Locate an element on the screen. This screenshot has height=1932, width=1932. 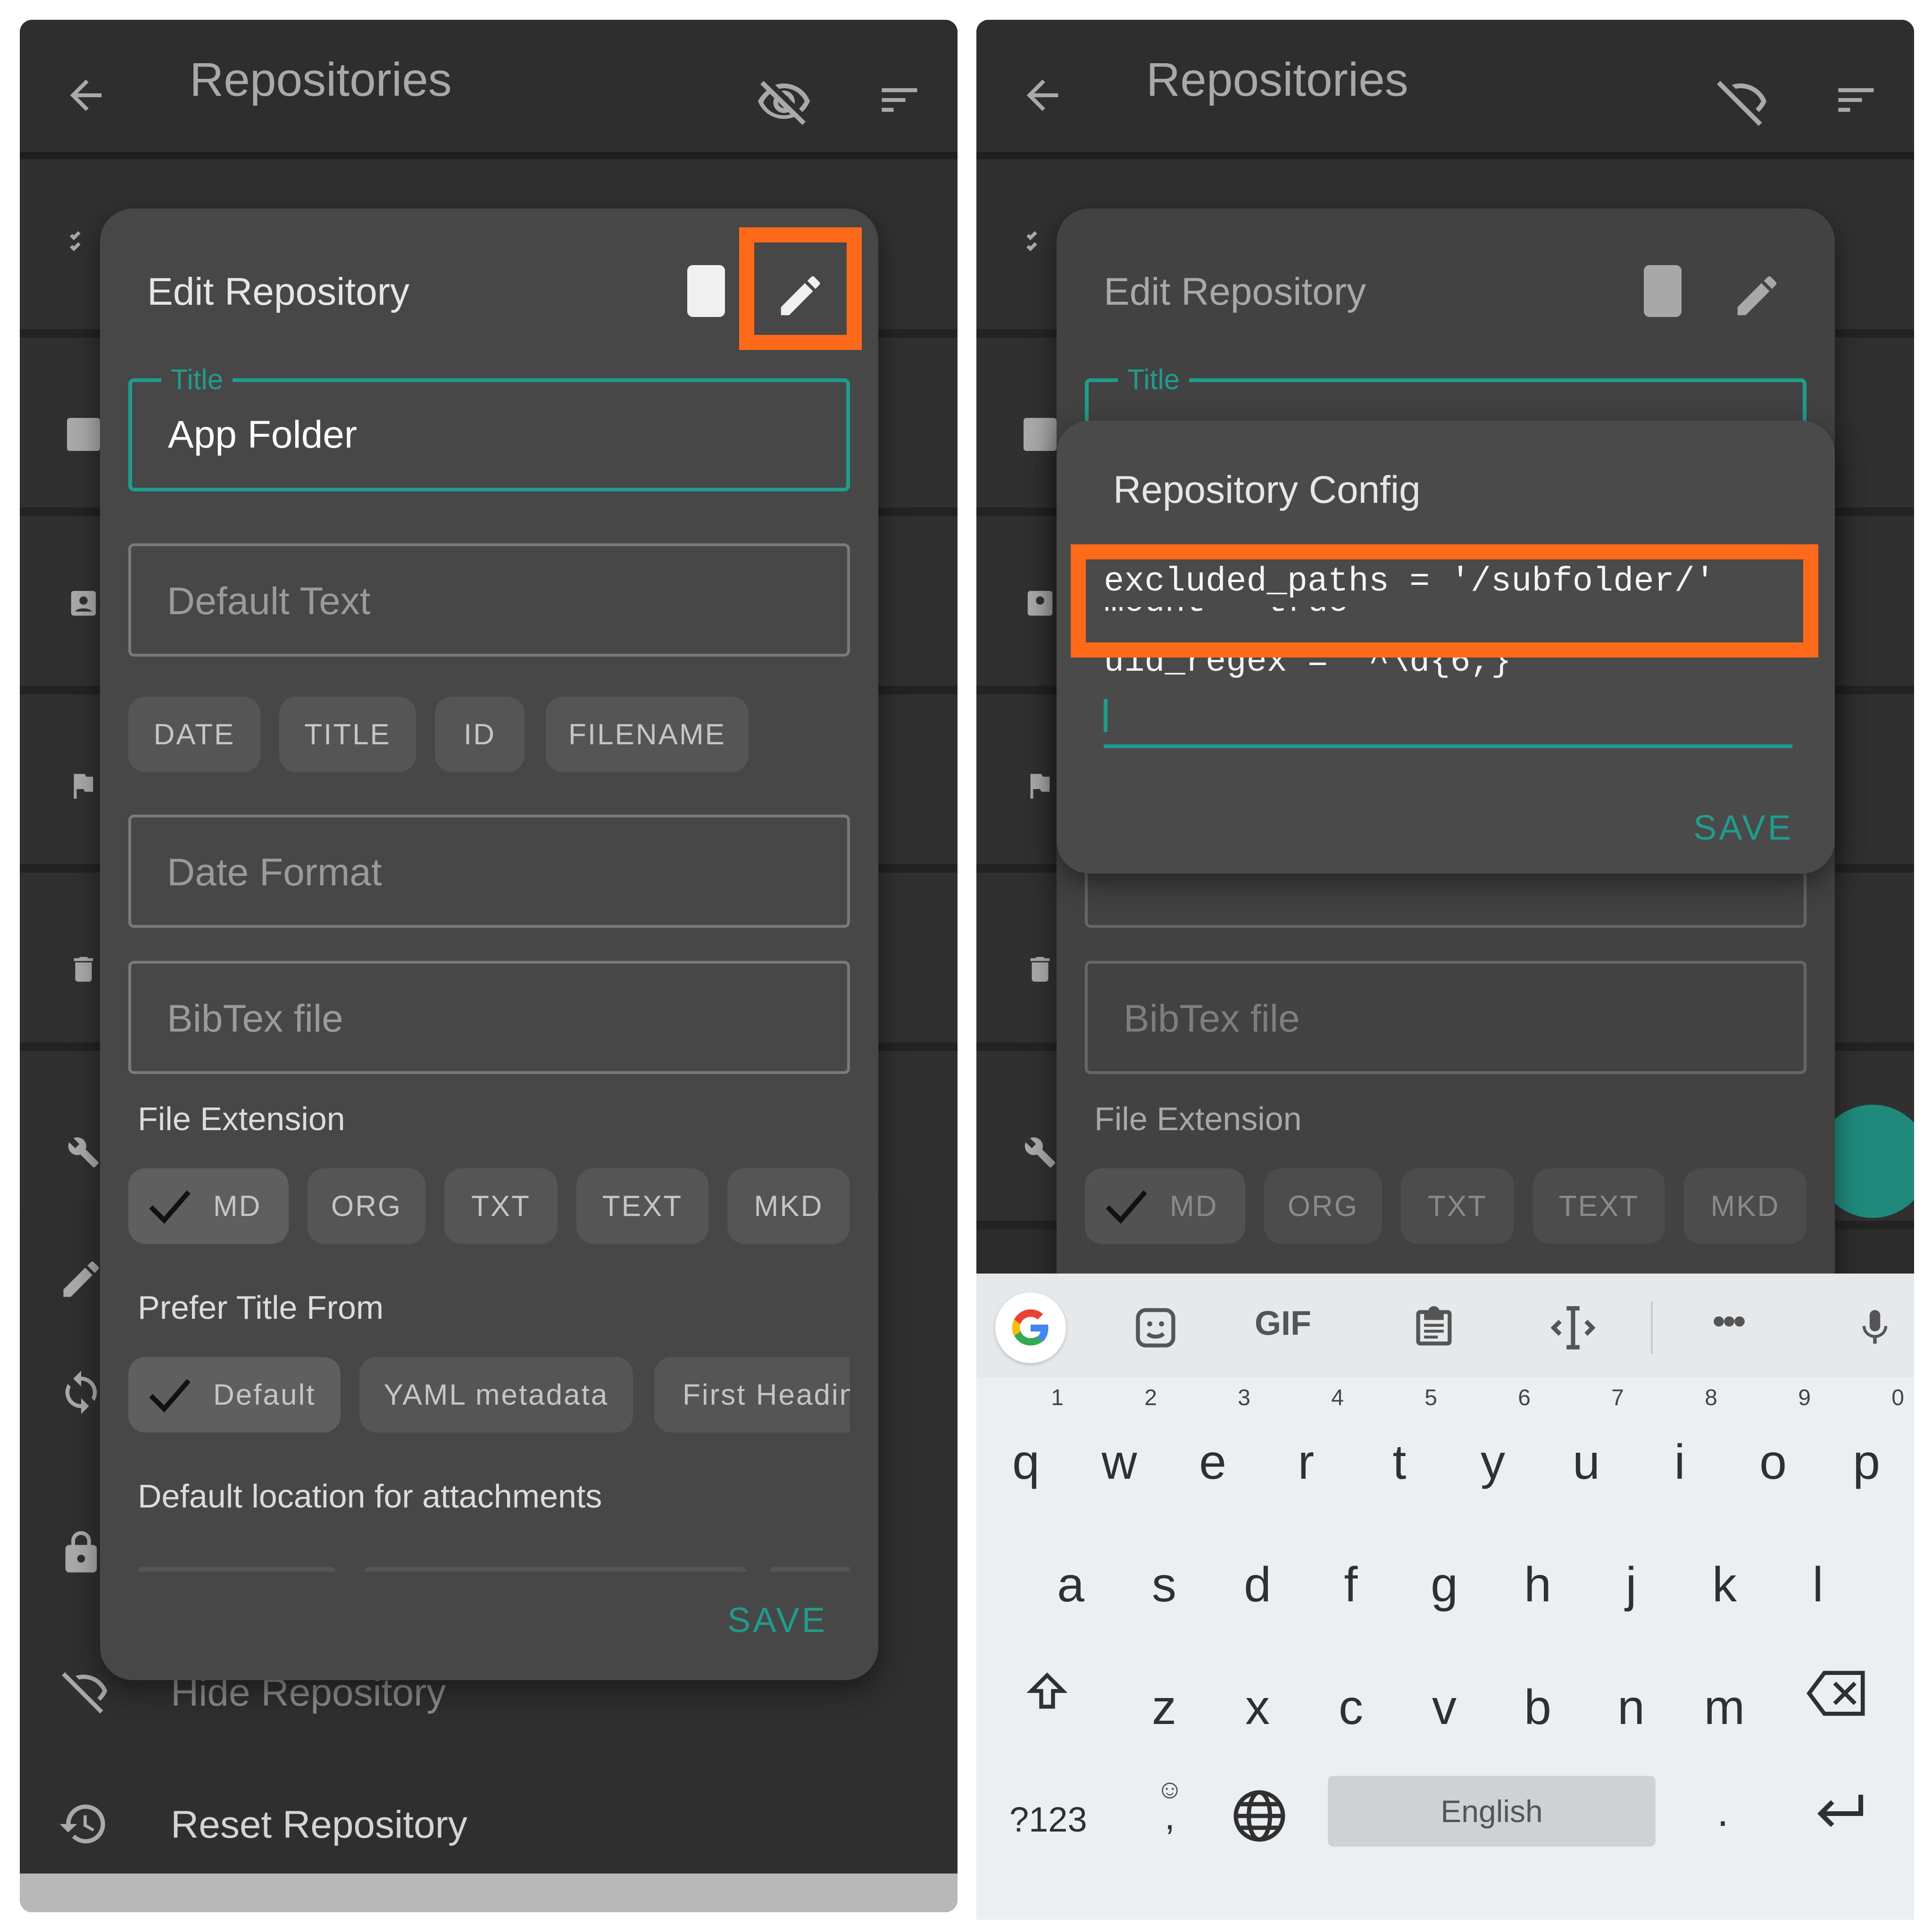
prefer-title-label: Prefer Title From is located at coordinates (261, 1307).